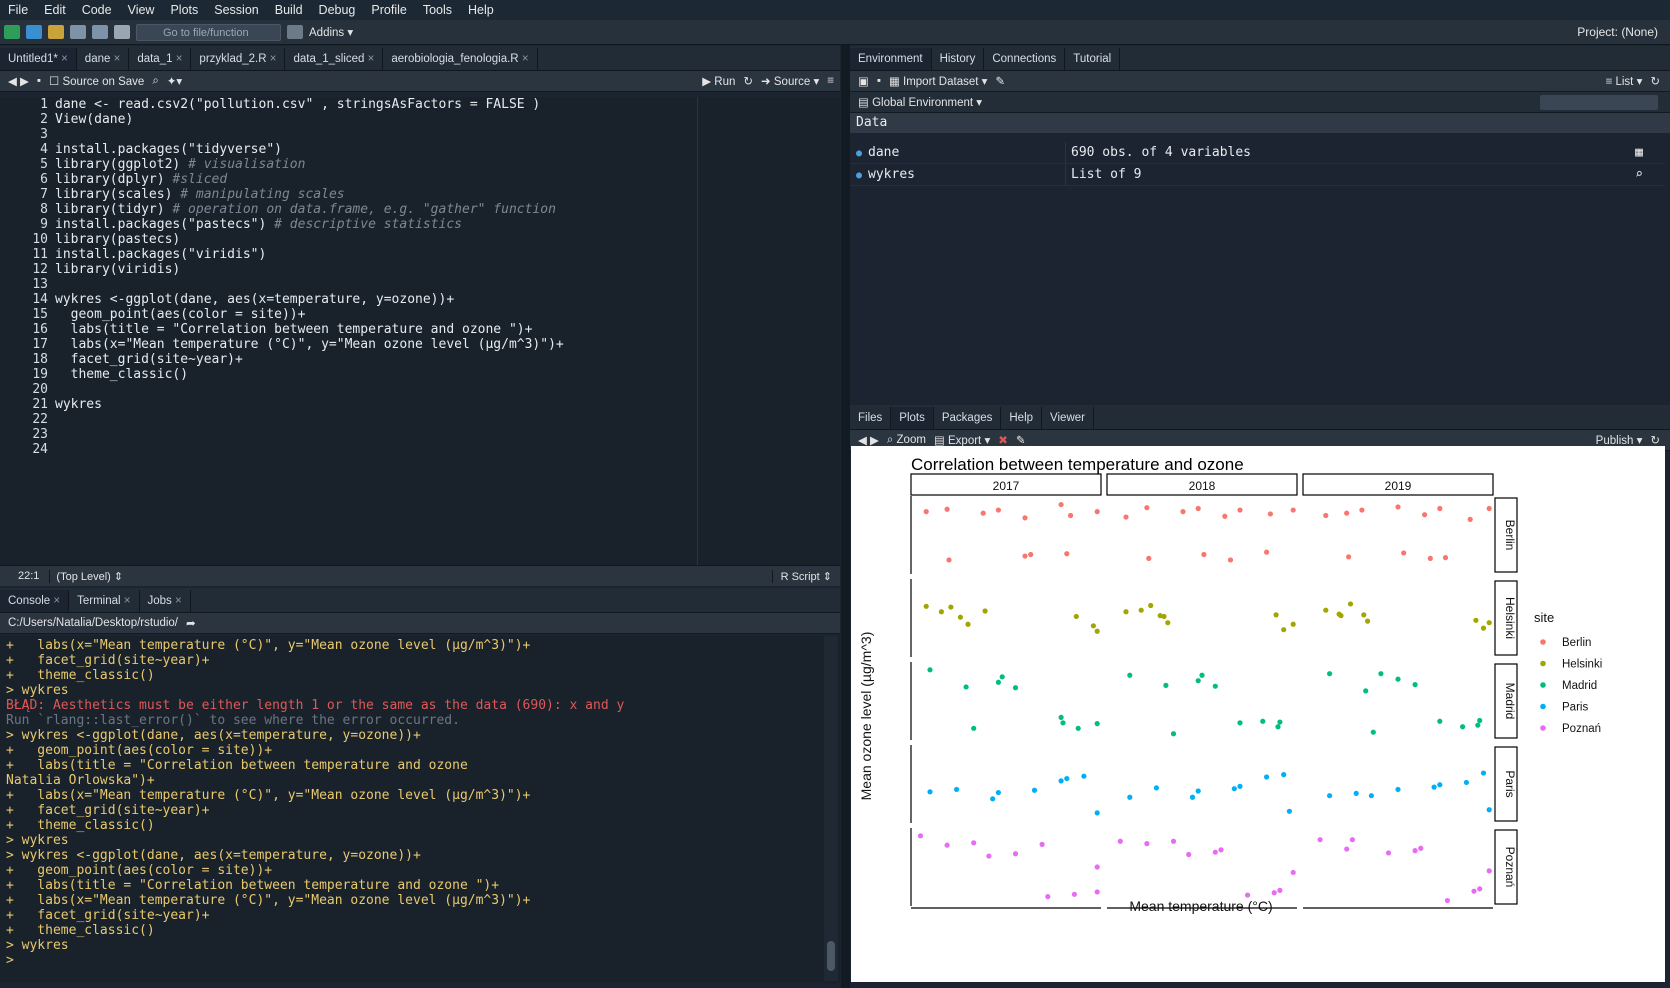 Image resolution: width=1670 pixels, height=988 pixels. What do you see at coordinates (805, 576) in the screenshot?
I see `file-type-menu: R Script ⇕` at bounding box center [805, 576].